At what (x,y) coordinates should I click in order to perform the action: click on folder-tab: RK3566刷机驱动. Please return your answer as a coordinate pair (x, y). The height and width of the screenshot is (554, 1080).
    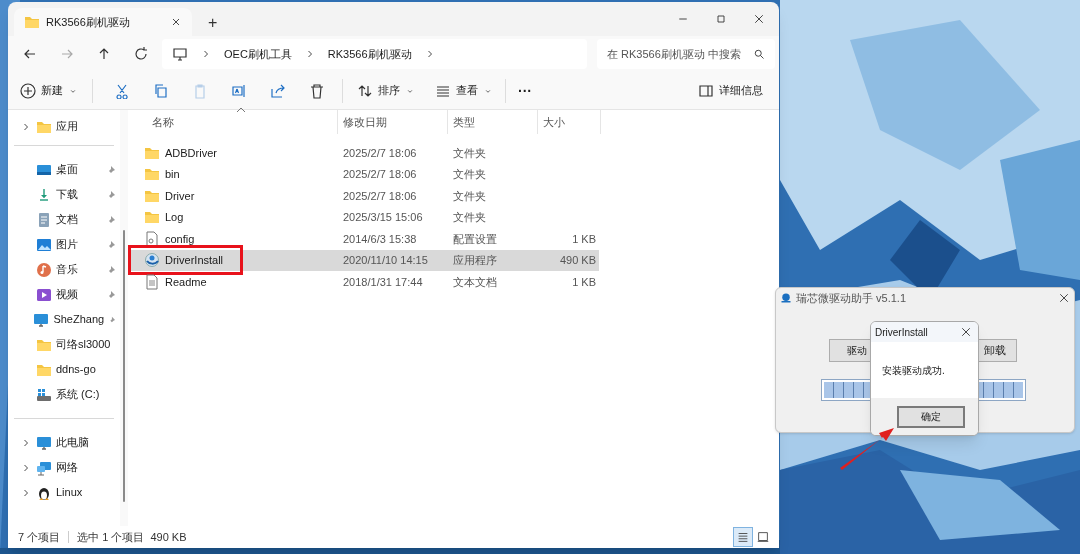
    Looking at the image, I should click on (103, 22).